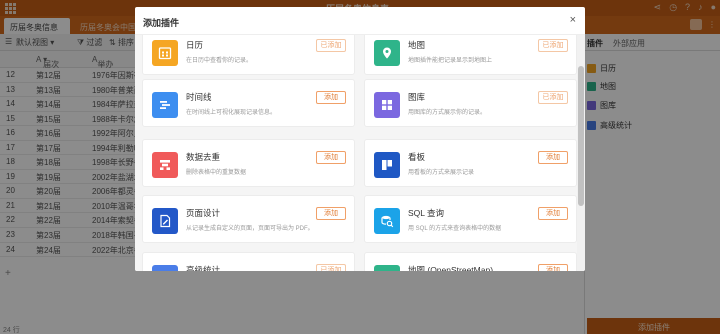 Image resolution: width=720 pixels, height=334 pixels. Describe the element at coordinates (165, 165) in the screenshot. I see `dedupe-icon` at that location.